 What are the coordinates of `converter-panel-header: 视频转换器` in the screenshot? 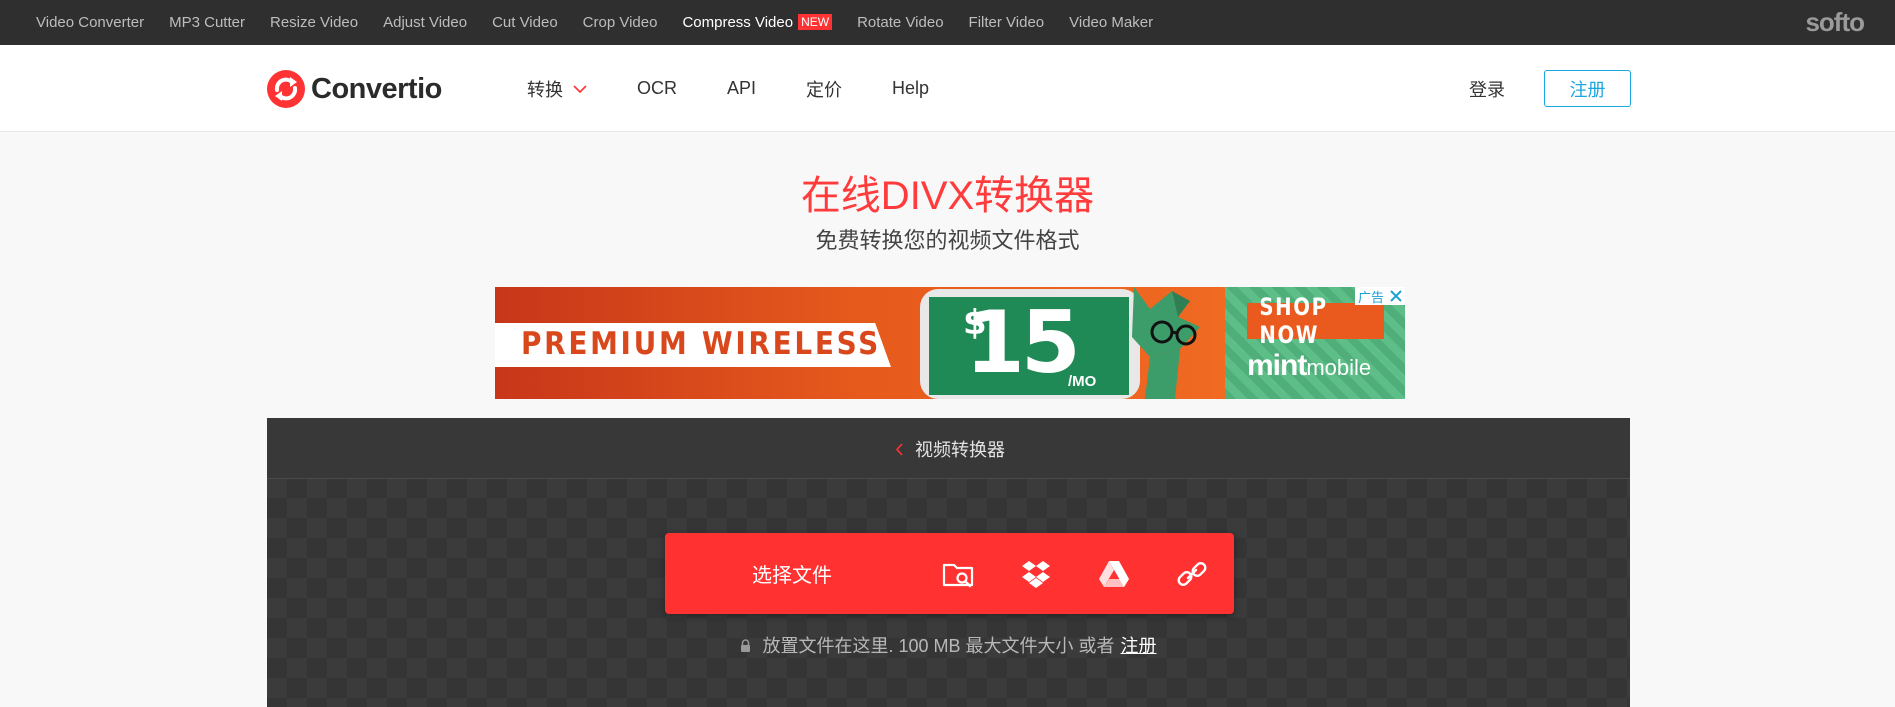 It's located at (948, 448).